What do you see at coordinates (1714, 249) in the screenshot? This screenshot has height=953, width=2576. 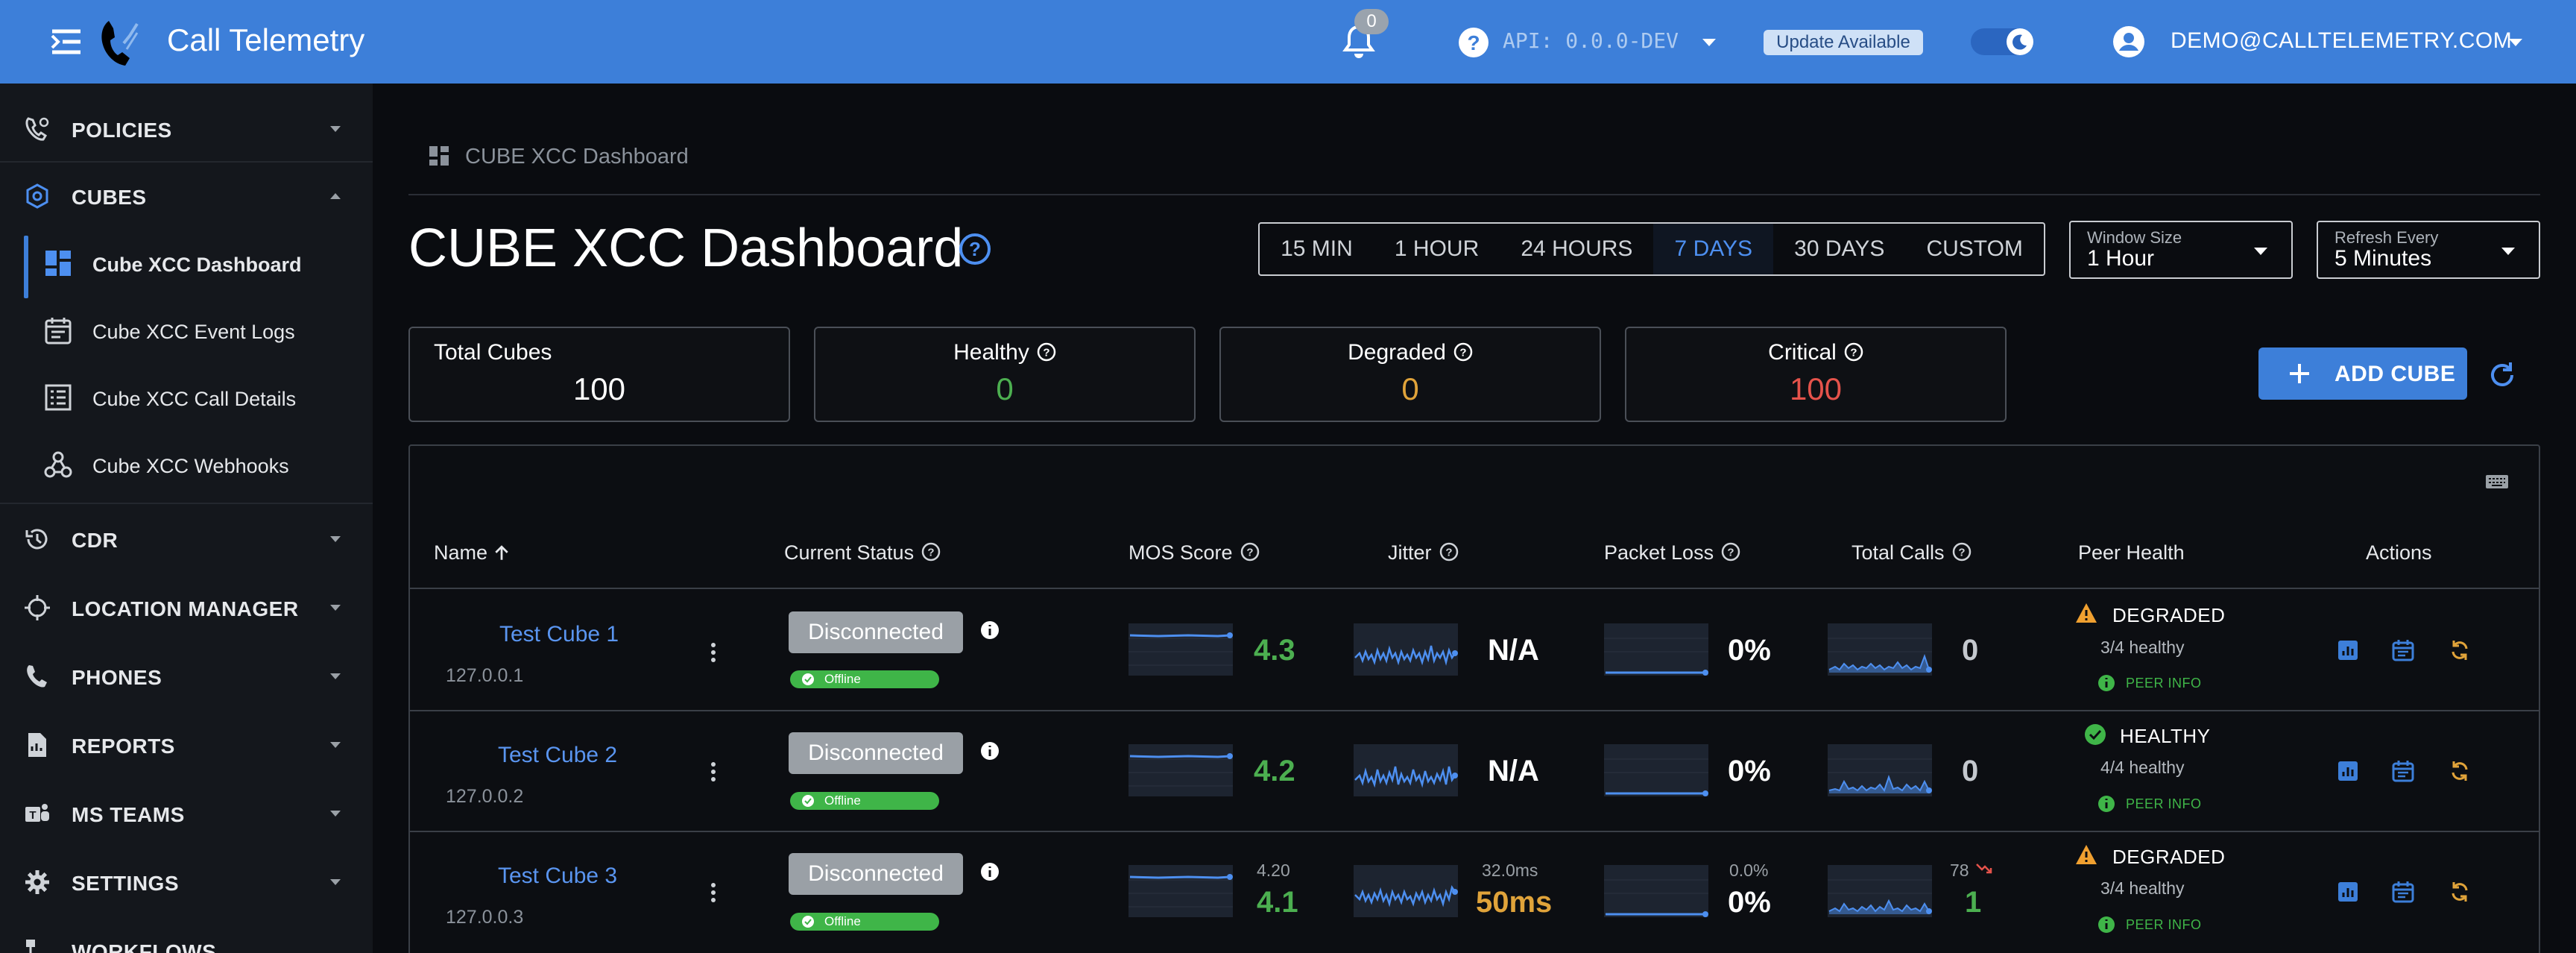 I see `range-7-days: 7 DAYS` at bounding box center [1714, 249].